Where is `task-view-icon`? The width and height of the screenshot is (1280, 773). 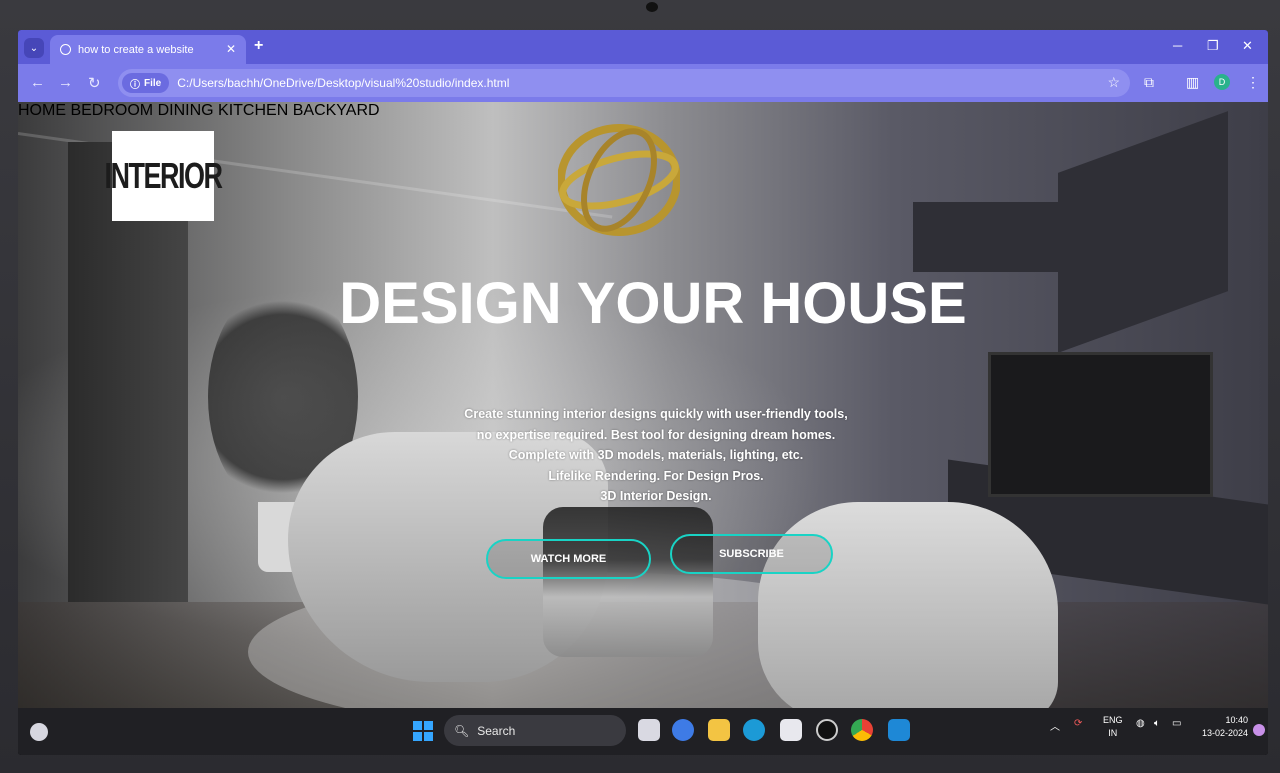
task-view-icon is located at coordinates (649, 730).